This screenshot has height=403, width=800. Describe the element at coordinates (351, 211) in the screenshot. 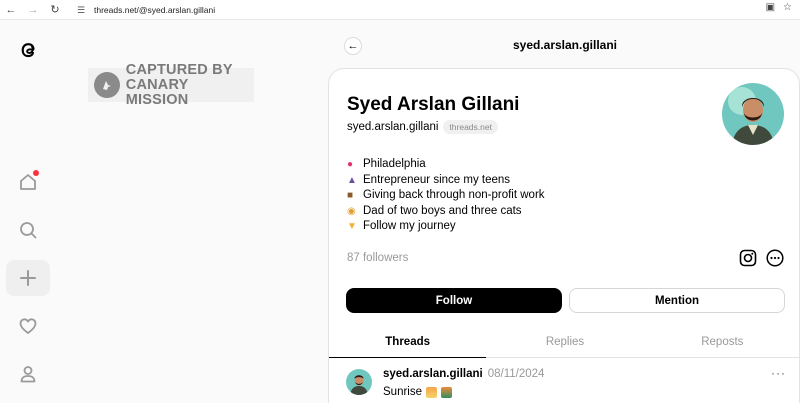

I see `family-icon: ◉` at that location.